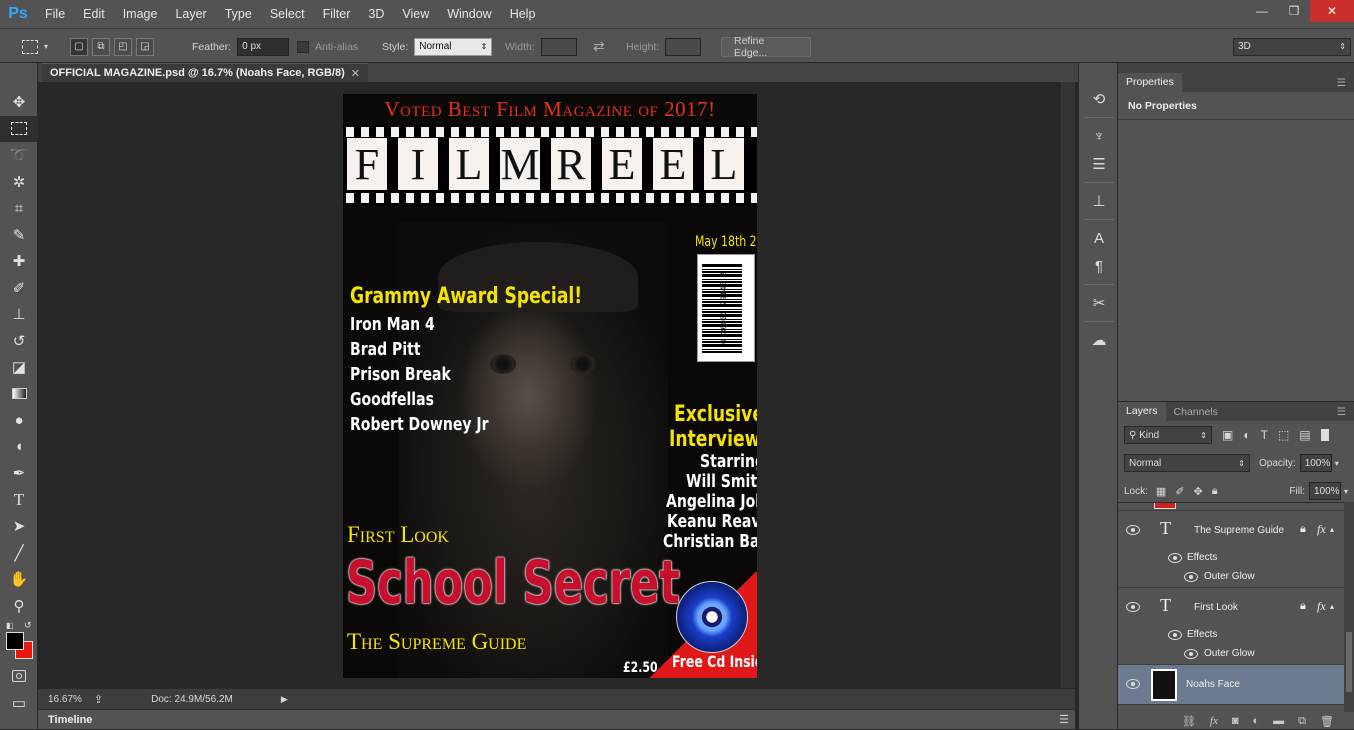 Image resolution: width=1354 pixels, height=730 pixels. I want to click on creative-cloud-icon: ☁, so click(1099, 340).